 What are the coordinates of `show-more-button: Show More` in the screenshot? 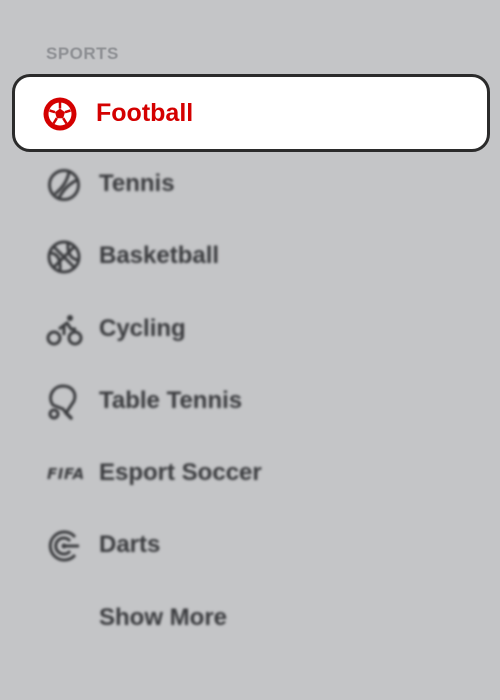 It's located at (250, 620).